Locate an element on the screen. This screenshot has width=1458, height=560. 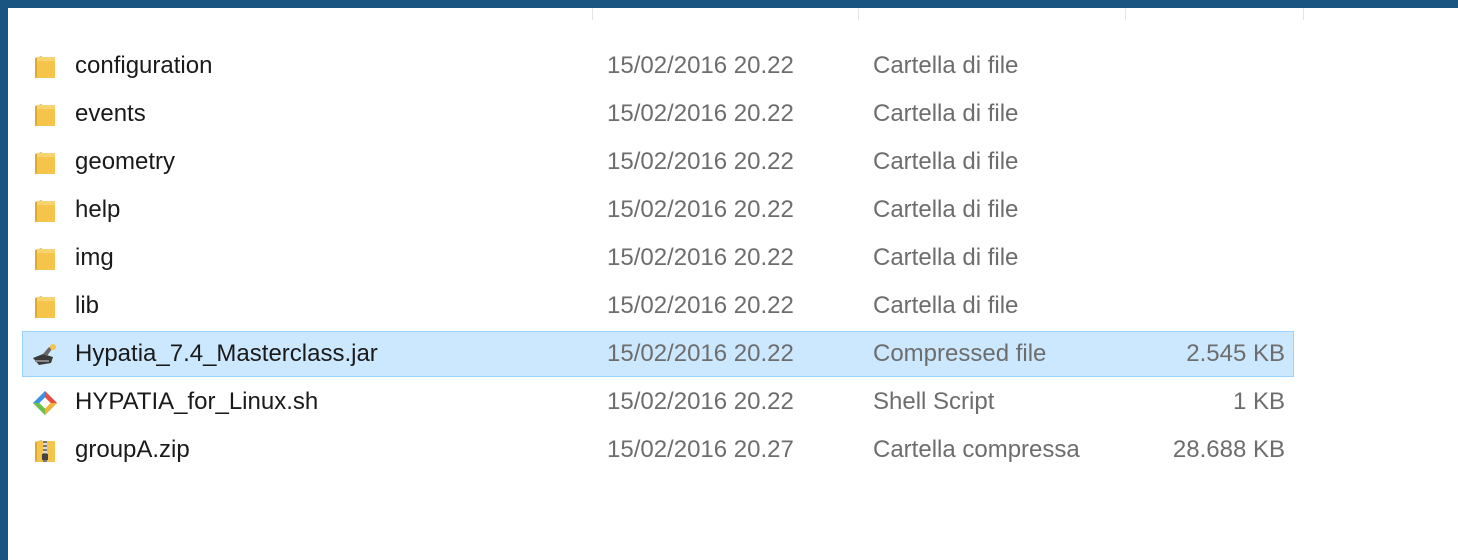
file-name: Hypatia_7.4_Masterclass.jar is located at coordinates (226, 353).